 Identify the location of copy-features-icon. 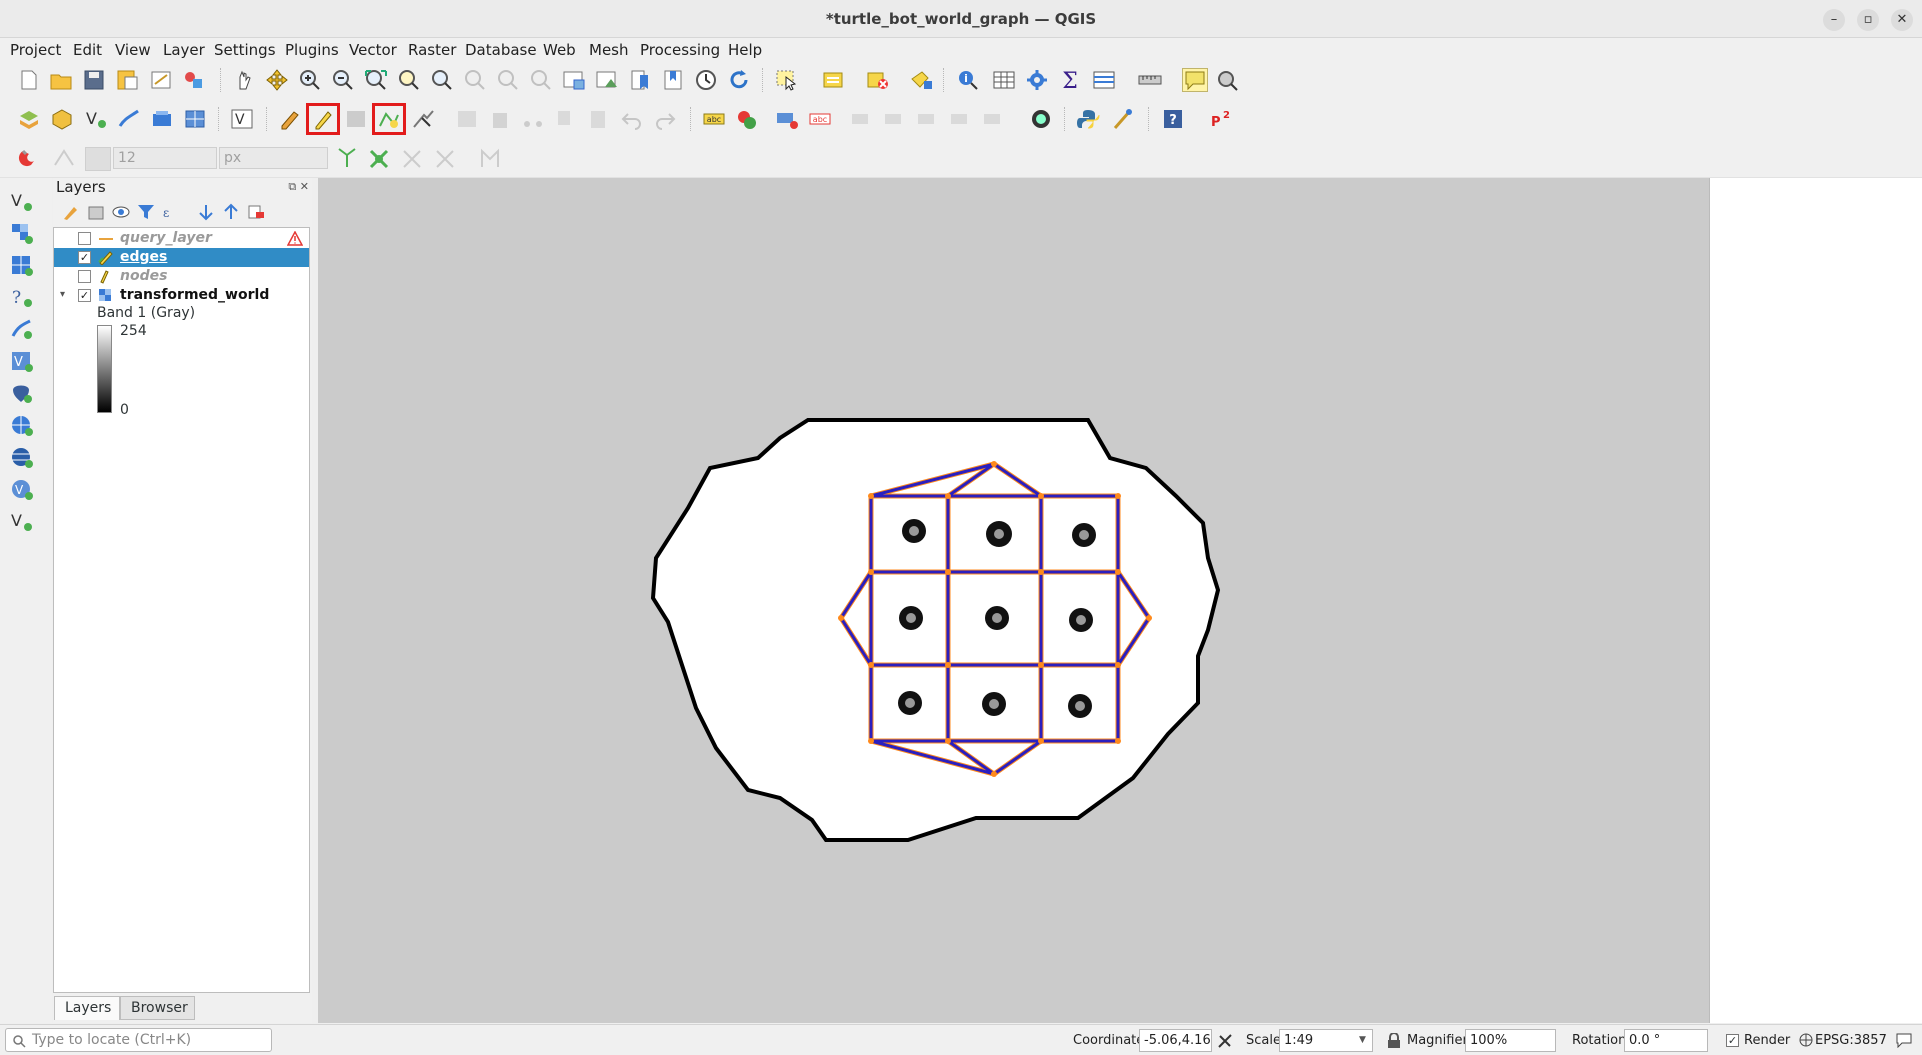
(566, 119).